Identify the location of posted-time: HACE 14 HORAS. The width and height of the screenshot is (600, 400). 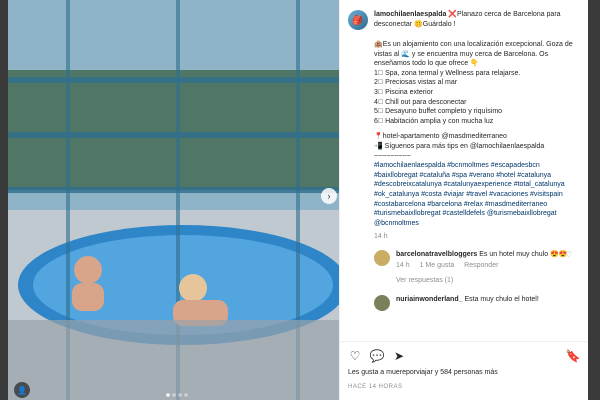
(375, 387).